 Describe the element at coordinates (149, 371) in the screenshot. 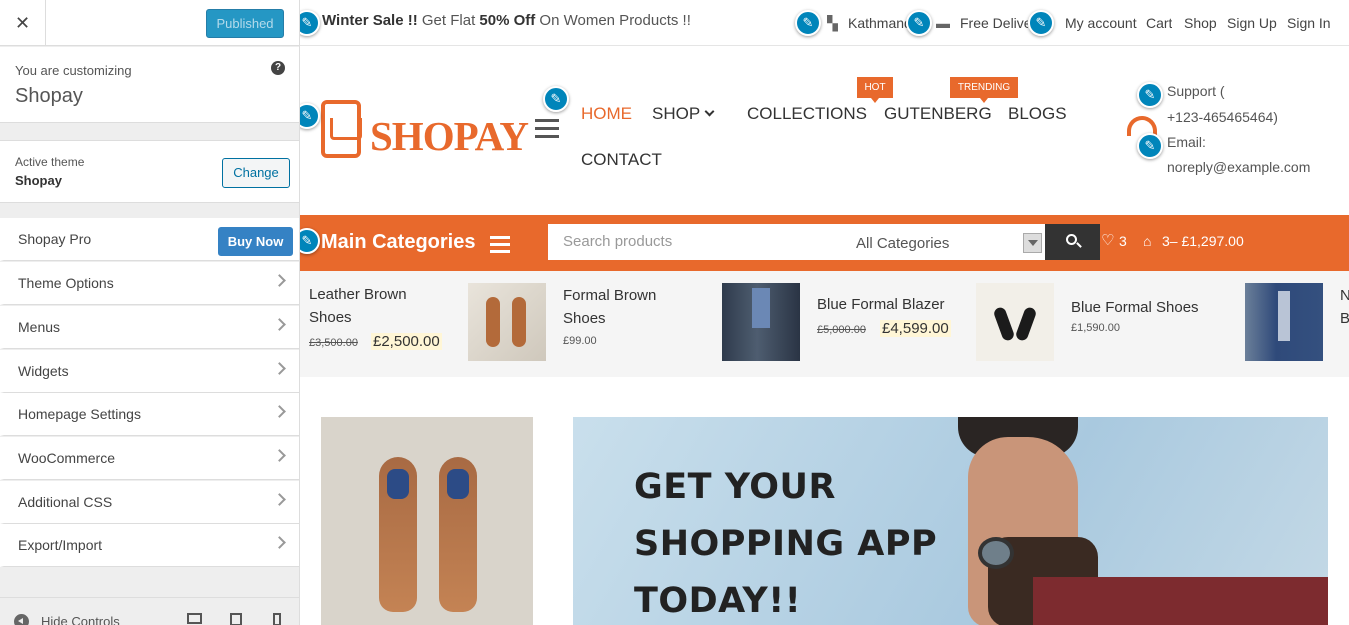

I see `sidebar-item-widgets: Widgets` at that location.